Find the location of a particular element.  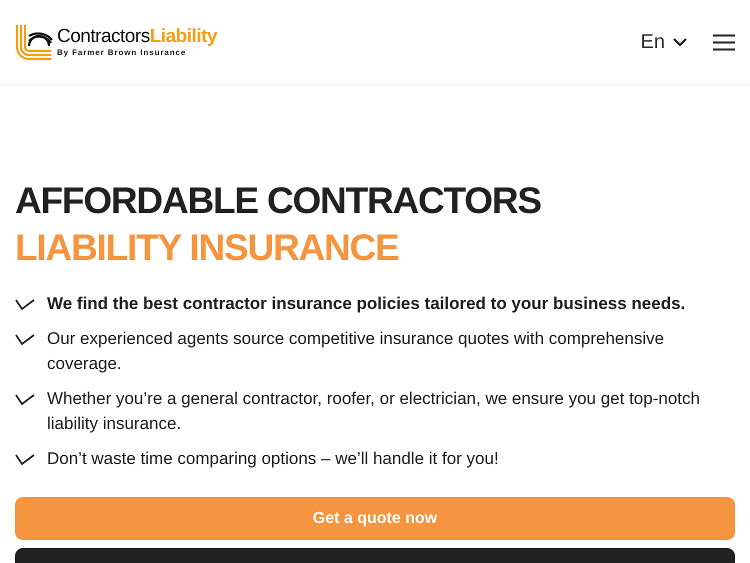

logo-wordmark: ContractorsLiability is located at coordinates (137, 36).